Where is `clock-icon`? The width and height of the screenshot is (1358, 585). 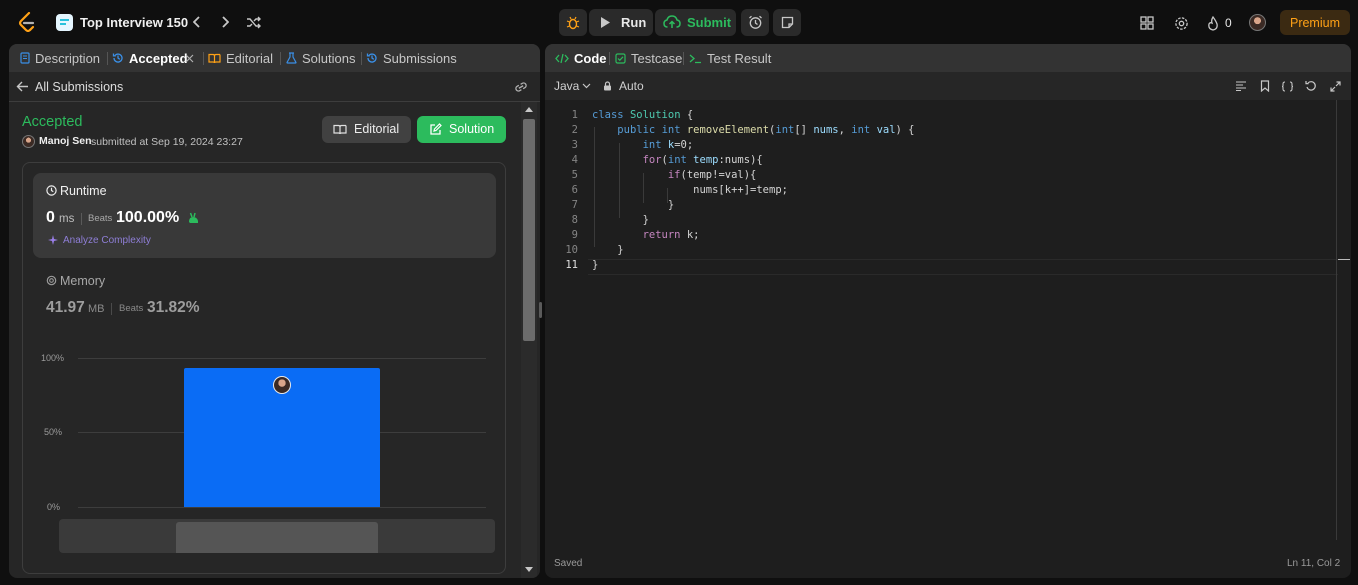
clock-icon is located at coordinates (51, 190).